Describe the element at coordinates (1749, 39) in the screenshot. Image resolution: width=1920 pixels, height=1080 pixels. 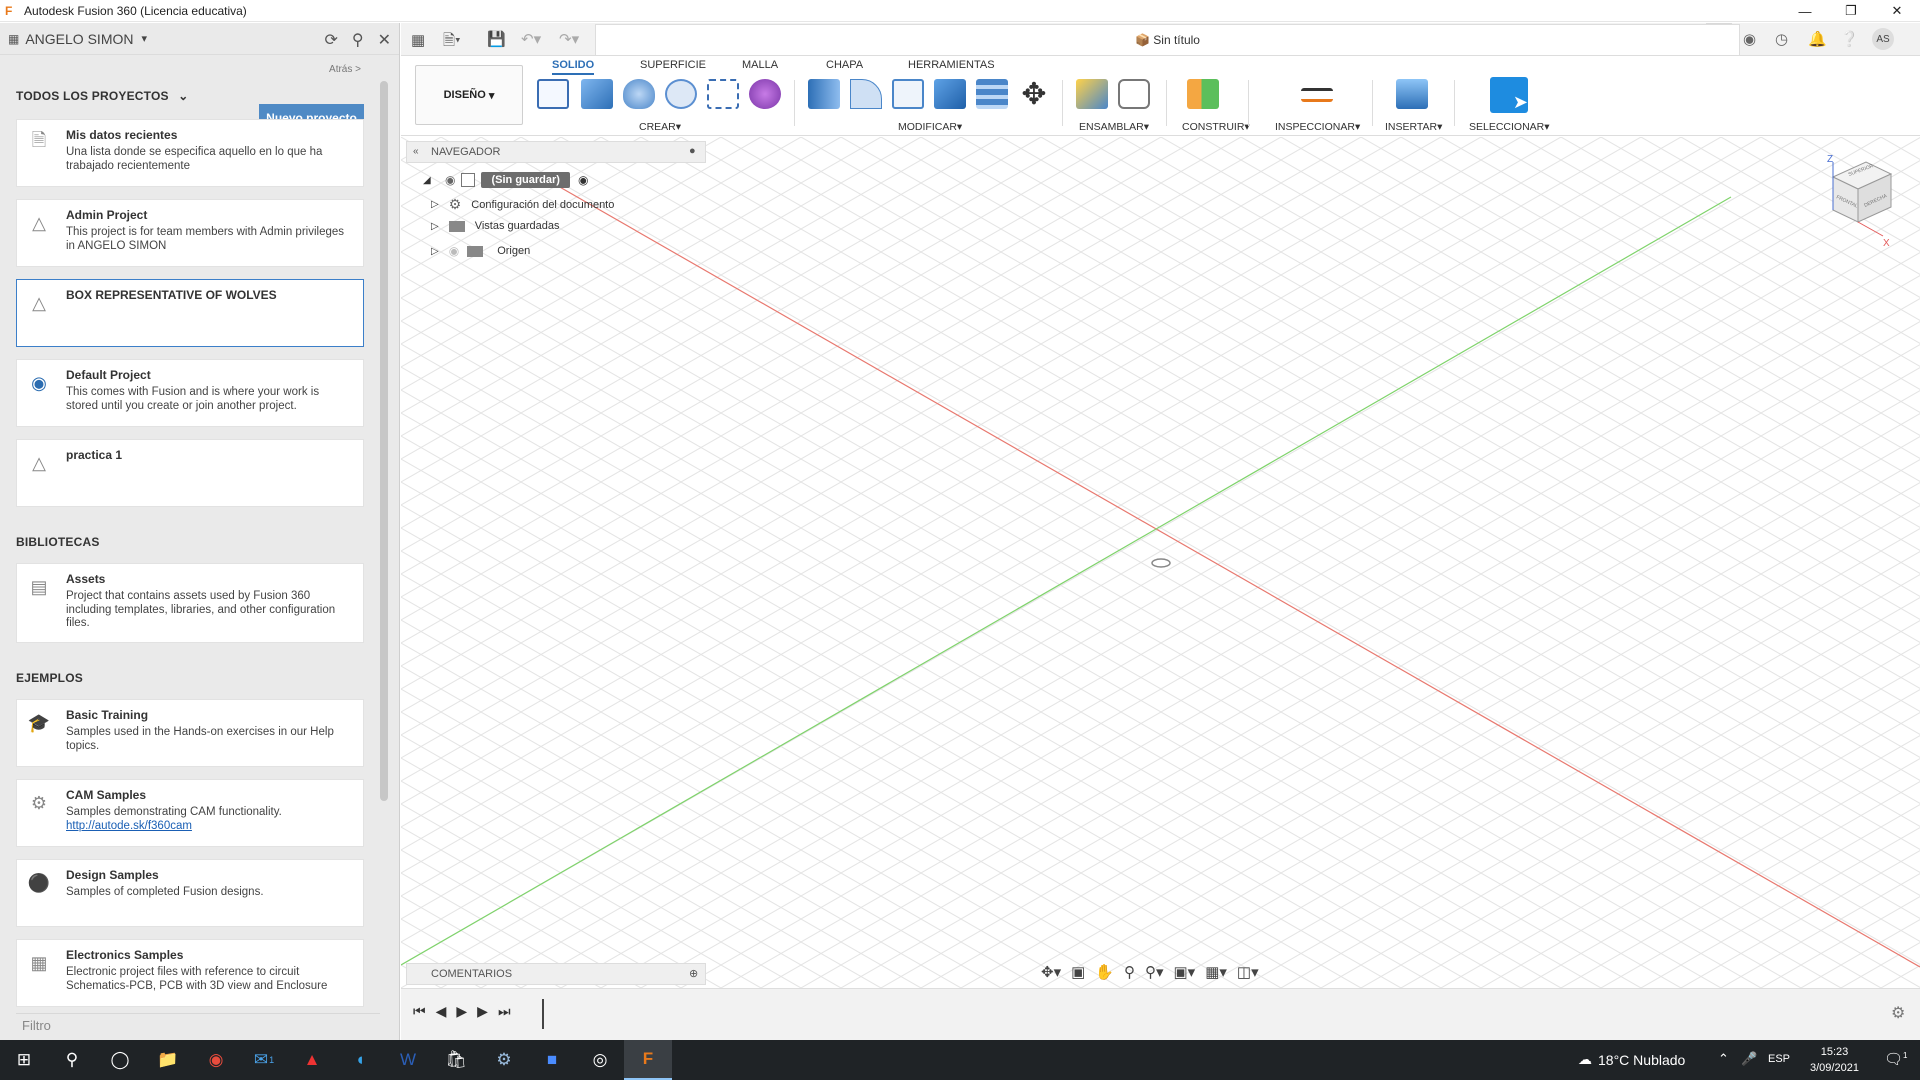
I see `extensions-icon: ◉` at that location.